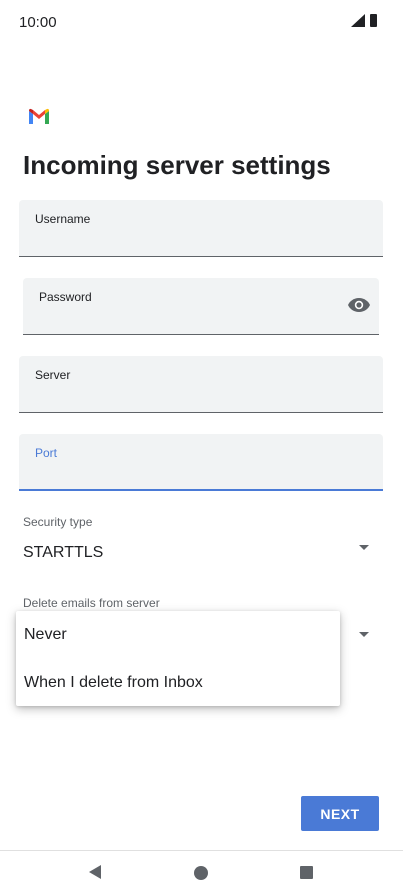 The width and height of the screenshot is (403, 896). What do you see at coordinates (181, 475) in the screenshot?
I see `port-input` at bounding box center [181, 475].